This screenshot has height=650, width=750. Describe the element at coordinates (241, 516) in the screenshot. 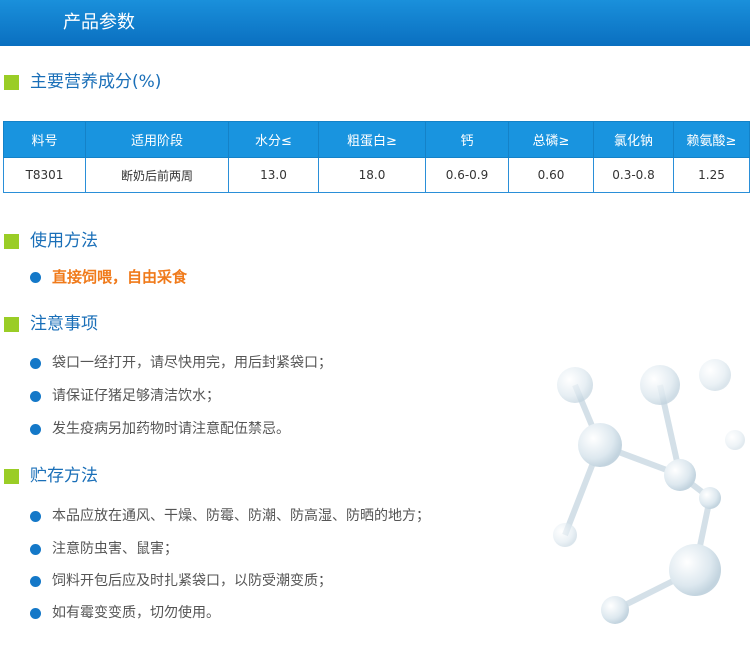

I see `storage-text: 本品应放在通风、干燥、防霉、防潮、防高湿、防晒的地方；` at that location.